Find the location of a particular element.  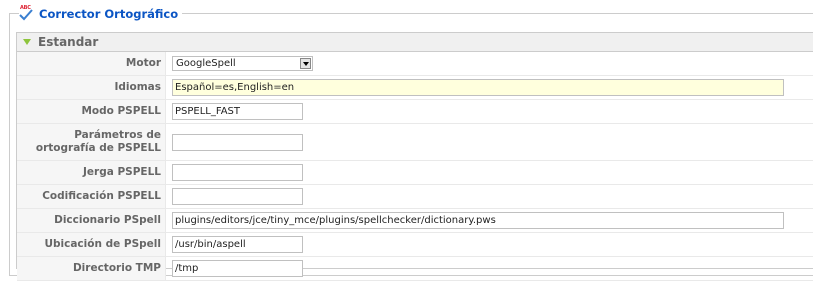

param-label: Codificación PSPELL is located at coordinates (91, 196).